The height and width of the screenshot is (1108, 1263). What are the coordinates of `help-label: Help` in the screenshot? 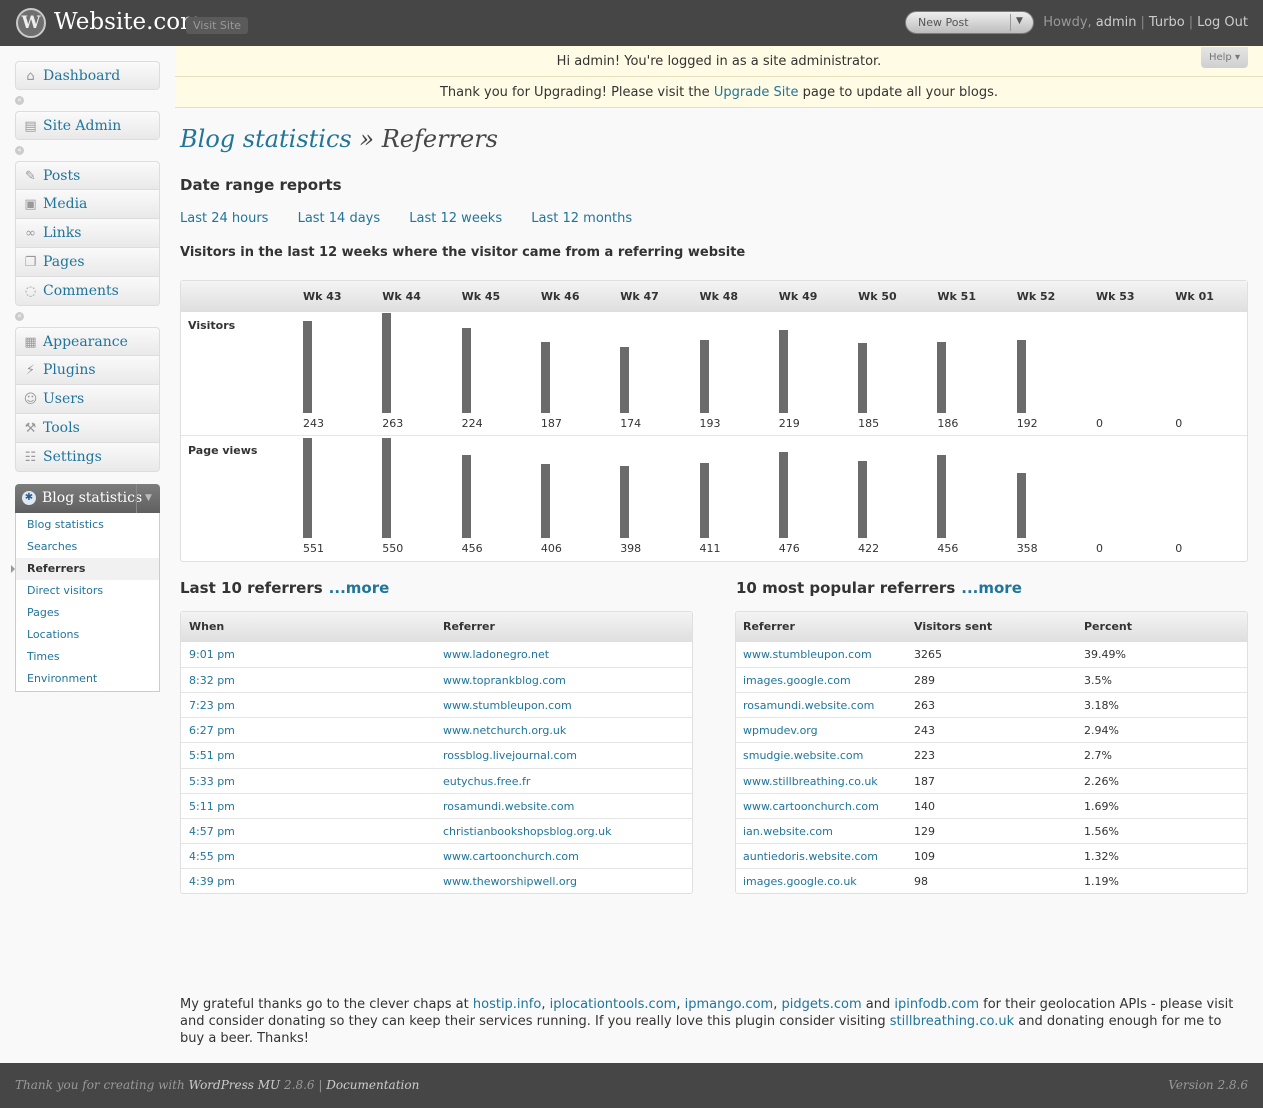 It's located at (1220, 57).